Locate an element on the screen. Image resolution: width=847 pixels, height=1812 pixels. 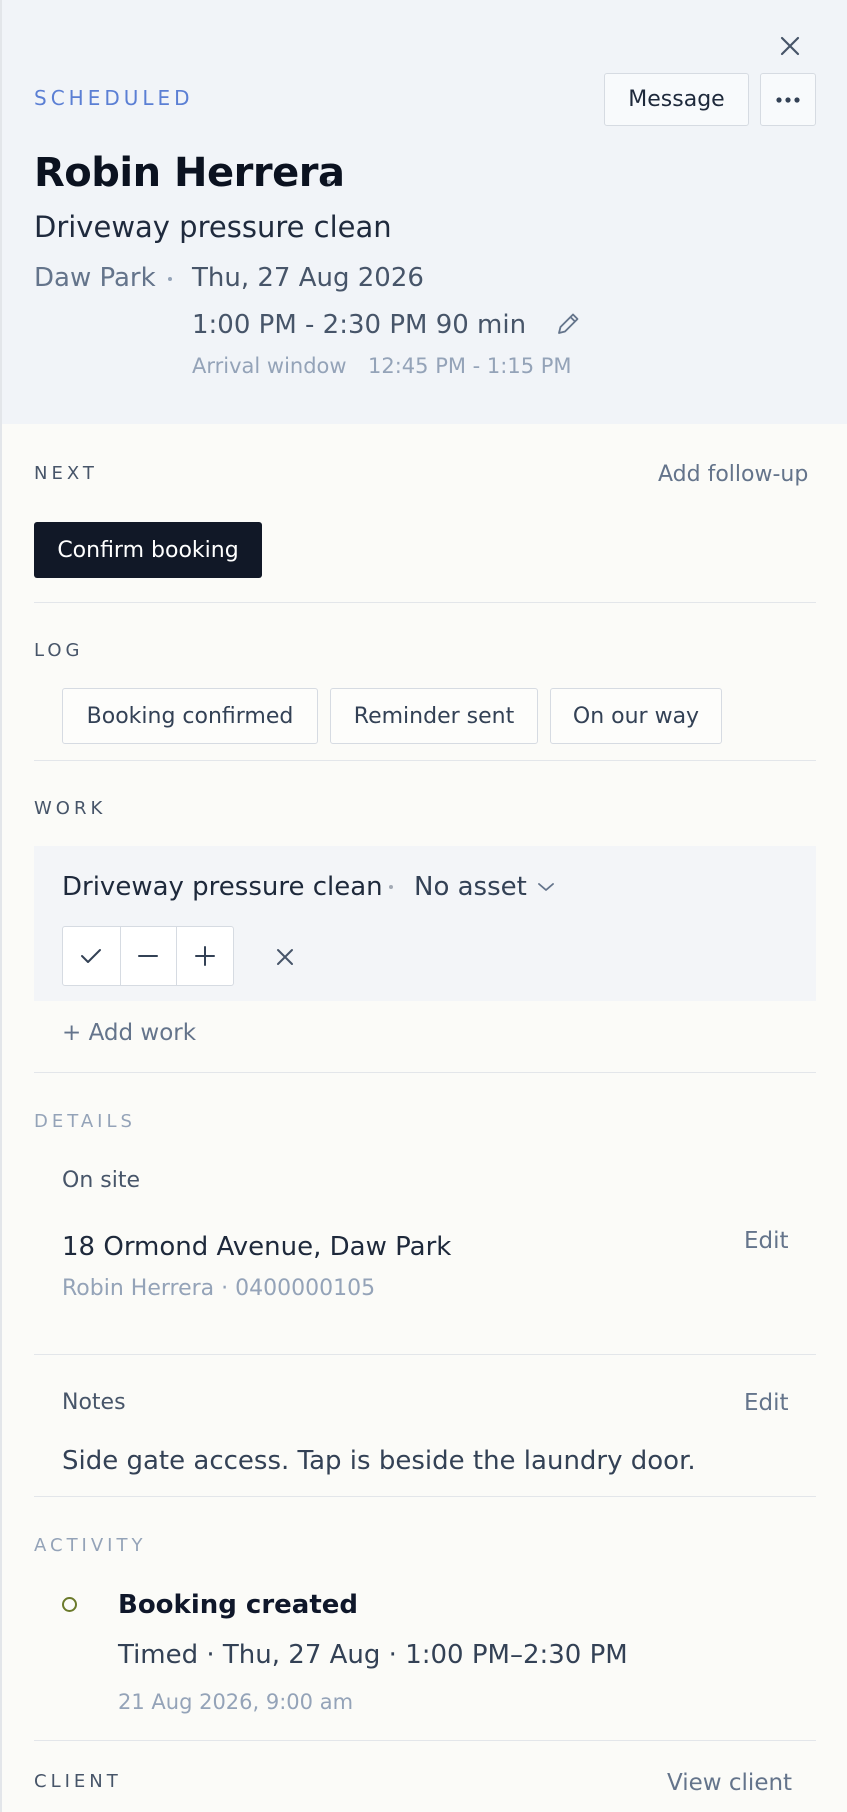
site-address: 18 Ormond Avenue, Daw Park is located at coordinates (257, 1247).